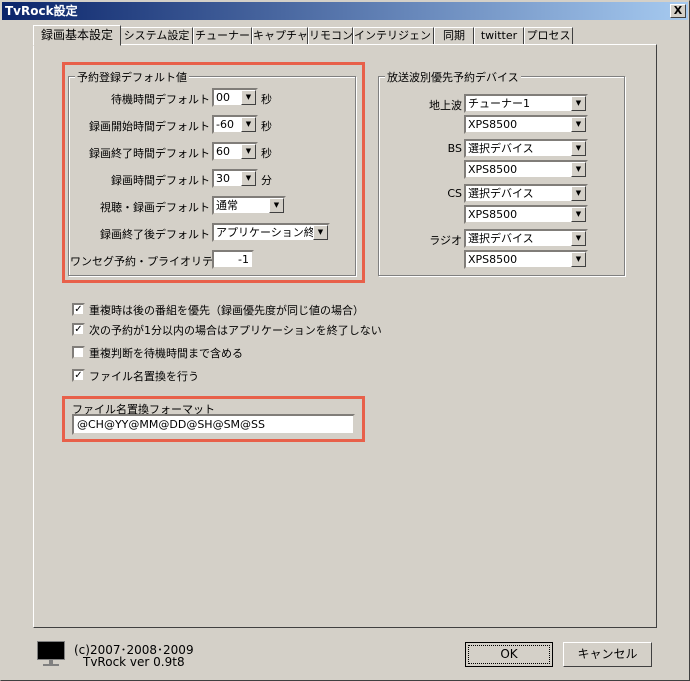 This screenshot has height=681, width=690. I want to click on end-time-value: 60, so click(223, 151).